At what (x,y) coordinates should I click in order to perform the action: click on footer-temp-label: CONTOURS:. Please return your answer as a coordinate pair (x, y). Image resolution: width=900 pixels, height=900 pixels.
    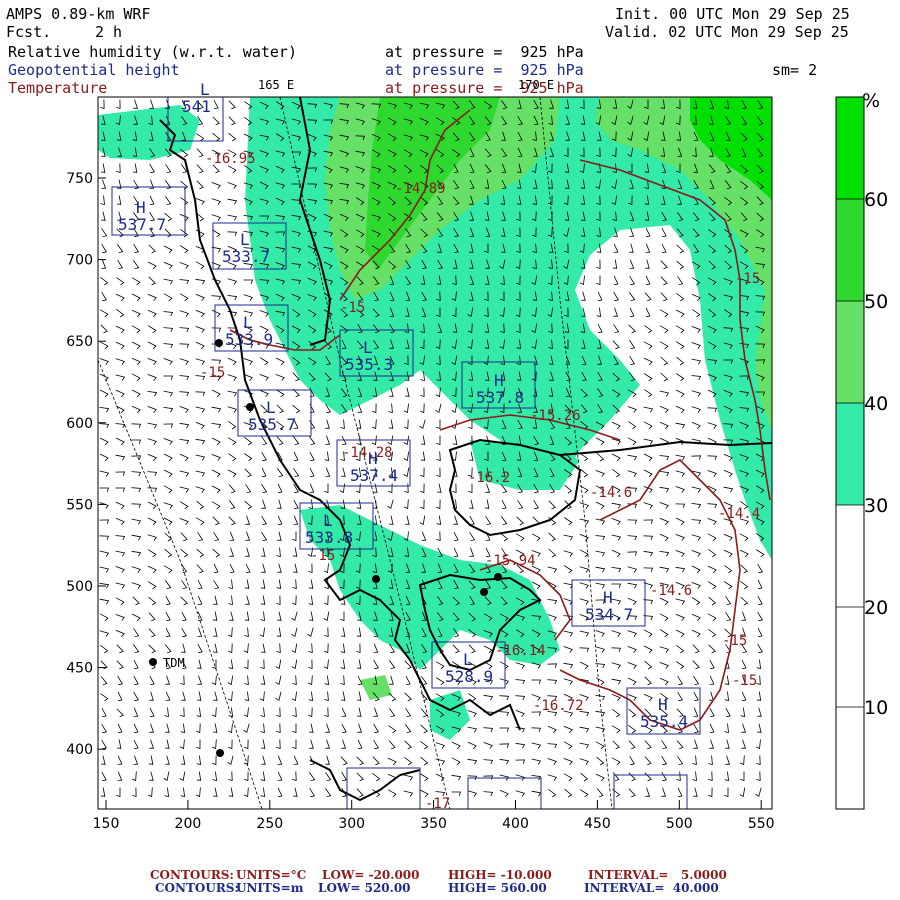
    Looking at the image, I should click on (192, 875).